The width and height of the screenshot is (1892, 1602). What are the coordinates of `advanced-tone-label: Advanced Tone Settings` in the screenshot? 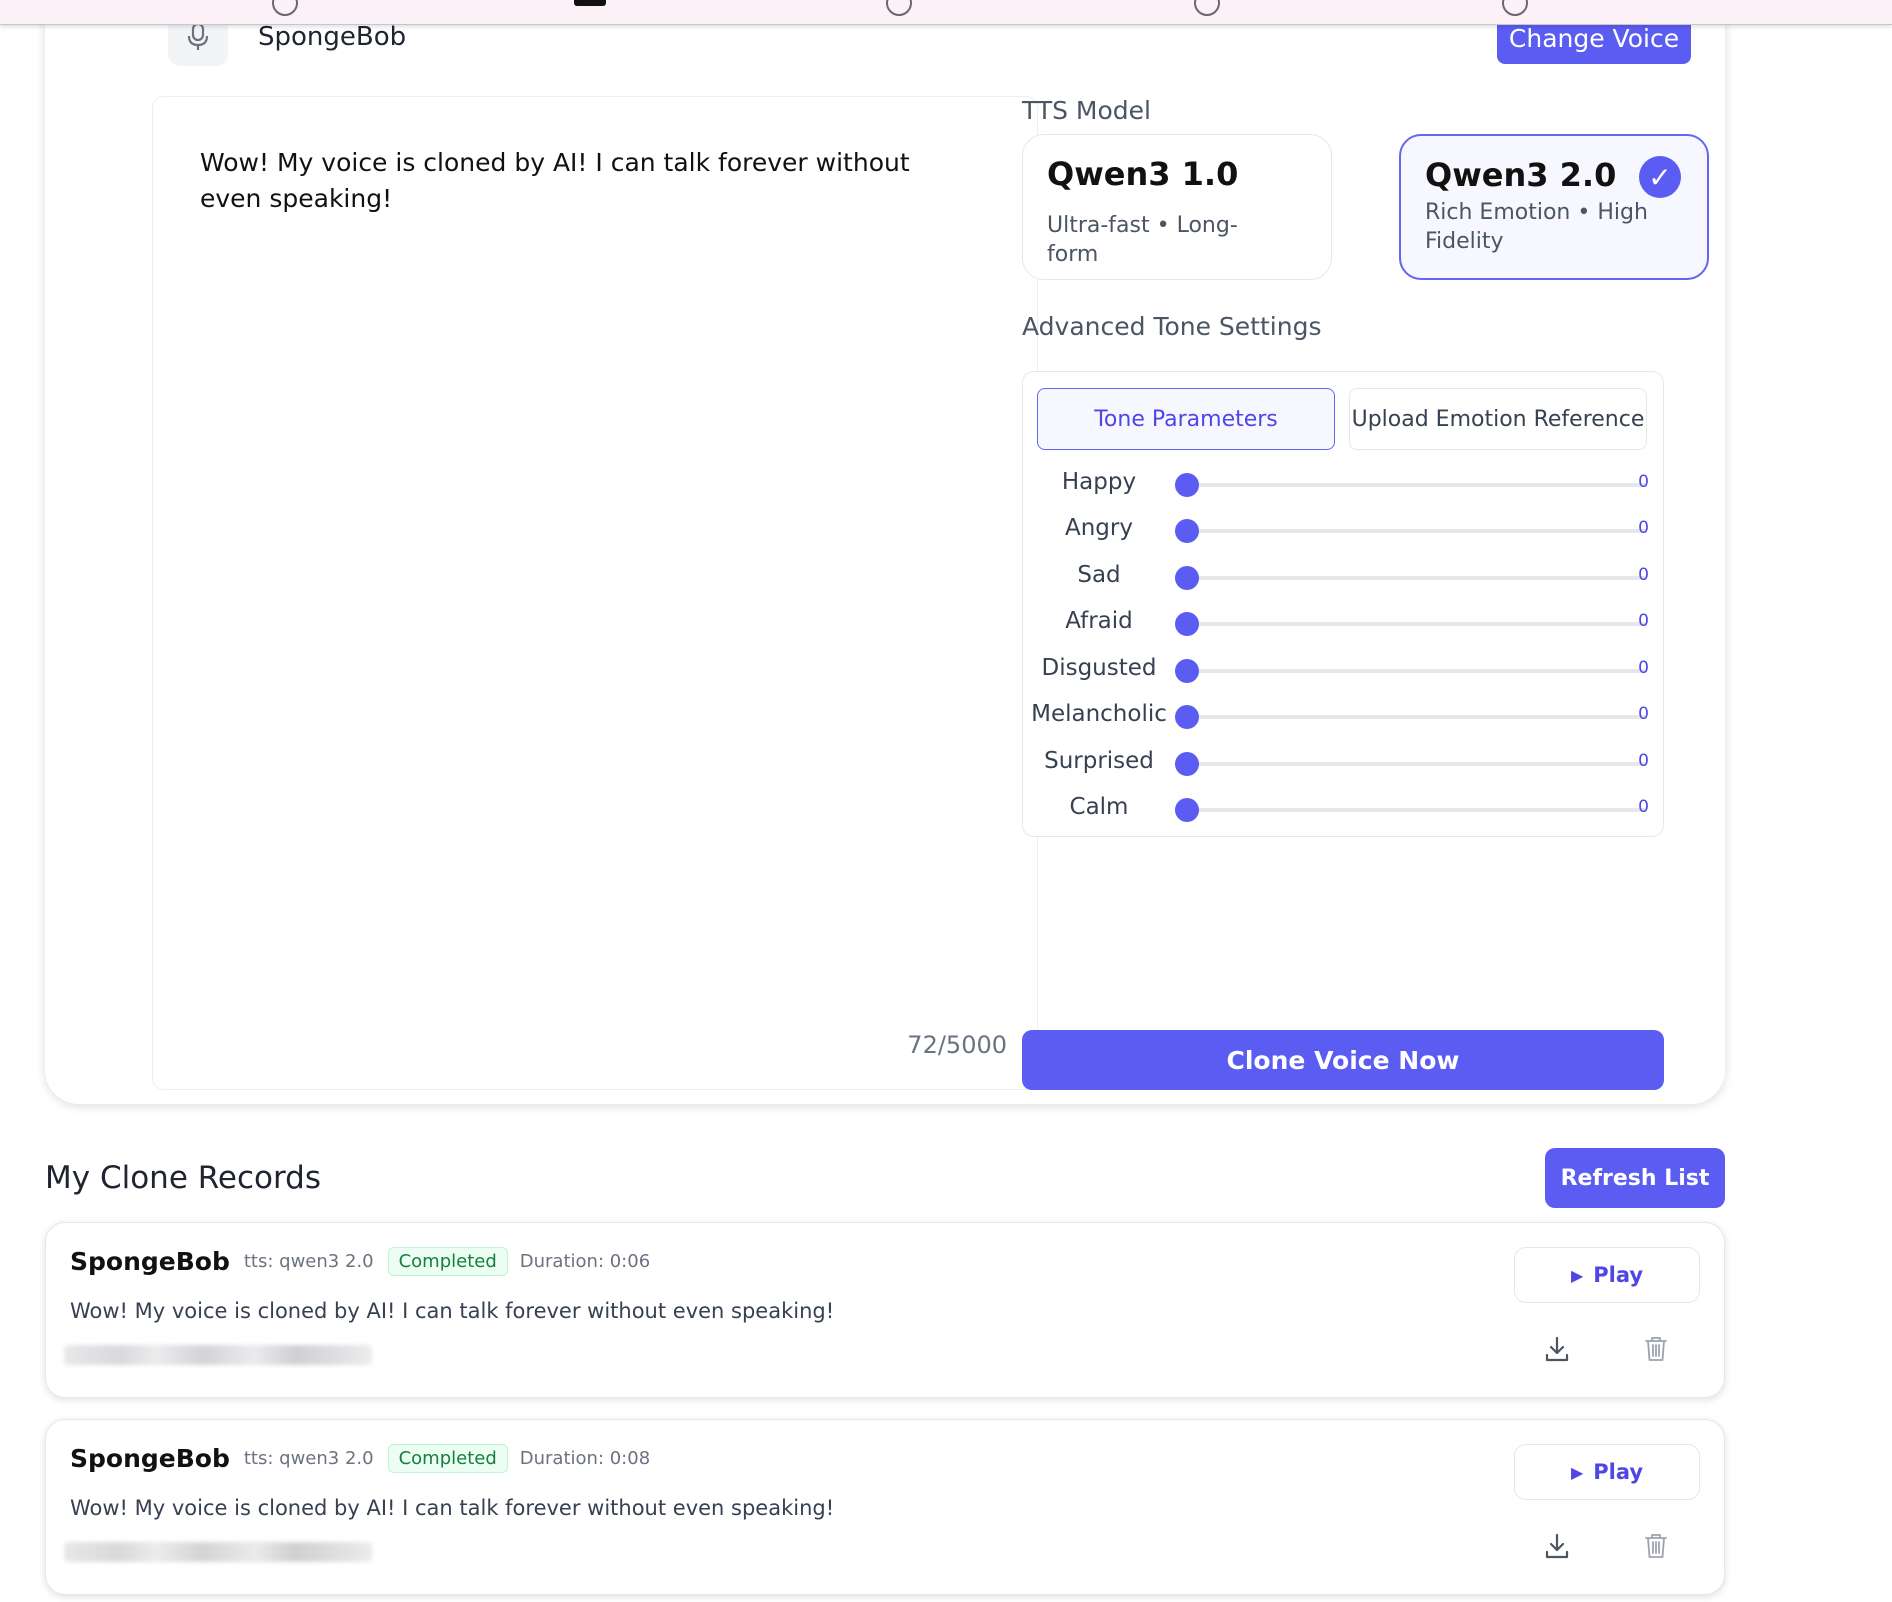 It's located at (1172, 326).